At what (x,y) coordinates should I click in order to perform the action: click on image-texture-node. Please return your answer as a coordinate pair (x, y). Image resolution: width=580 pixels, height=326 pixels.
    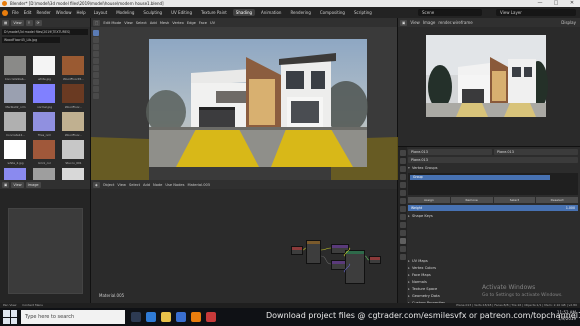
    Looking at the image, I should click on (313, 252).